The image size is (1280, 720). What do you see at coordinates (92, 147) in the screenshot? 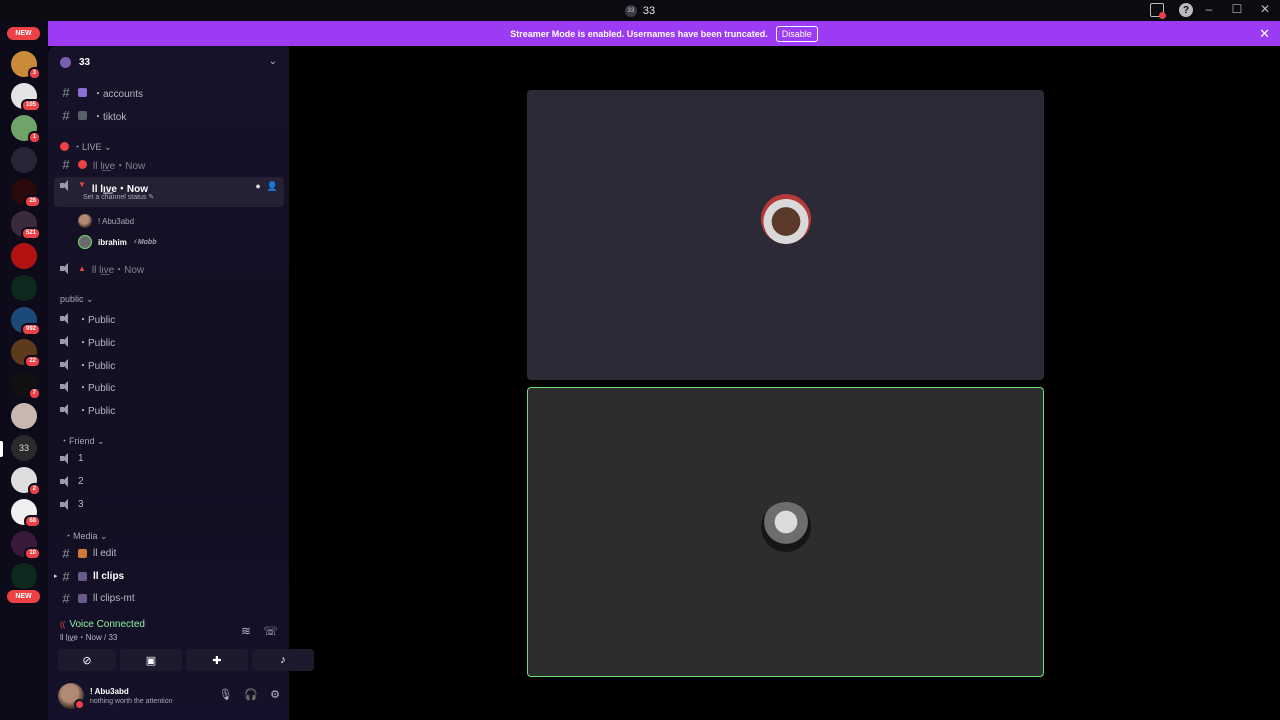
I see `category-label: ・LIVE ⌄` at bounding box center [92, 147].